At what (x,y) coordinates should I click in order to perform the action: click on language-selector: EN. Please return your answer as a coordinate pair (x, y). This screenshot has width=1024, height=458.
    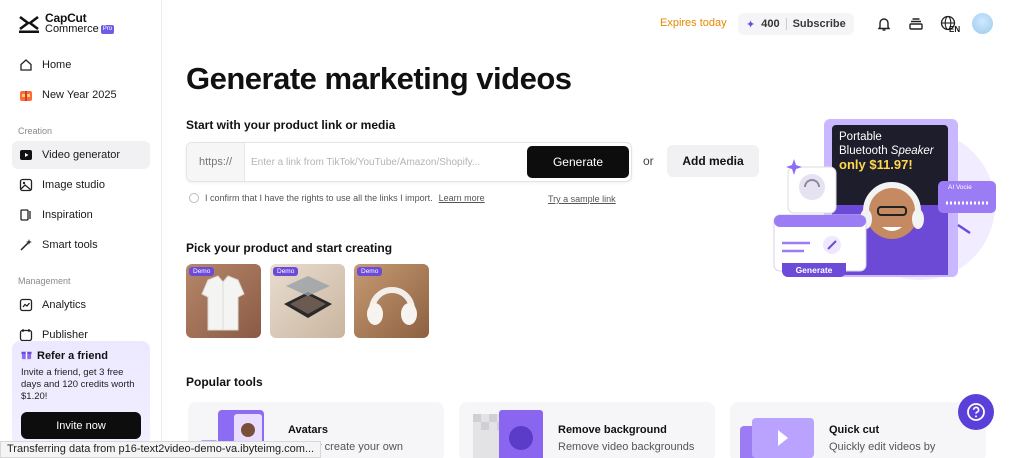
    Looking at the image, I should click on (951, 24).